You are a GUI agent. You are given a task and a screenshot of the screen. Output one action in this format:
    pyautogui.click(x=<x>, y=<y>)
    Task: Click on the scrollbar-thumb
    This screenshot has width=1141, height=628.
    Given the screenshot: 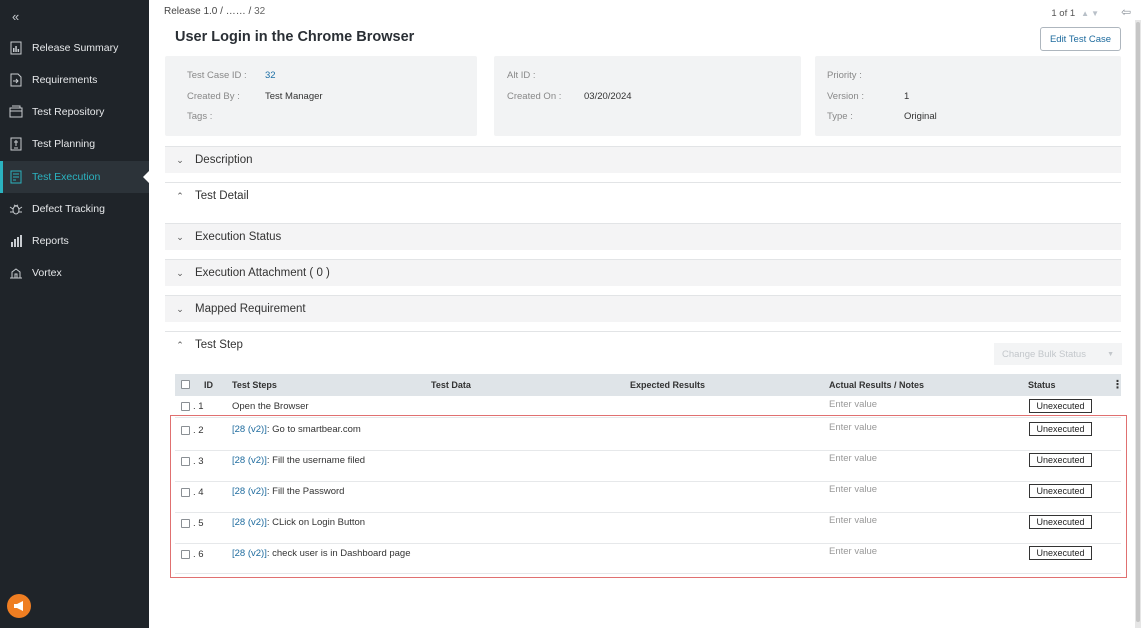 What is the action you would take?
    pyautogui.click(x=1138, y=322)
    